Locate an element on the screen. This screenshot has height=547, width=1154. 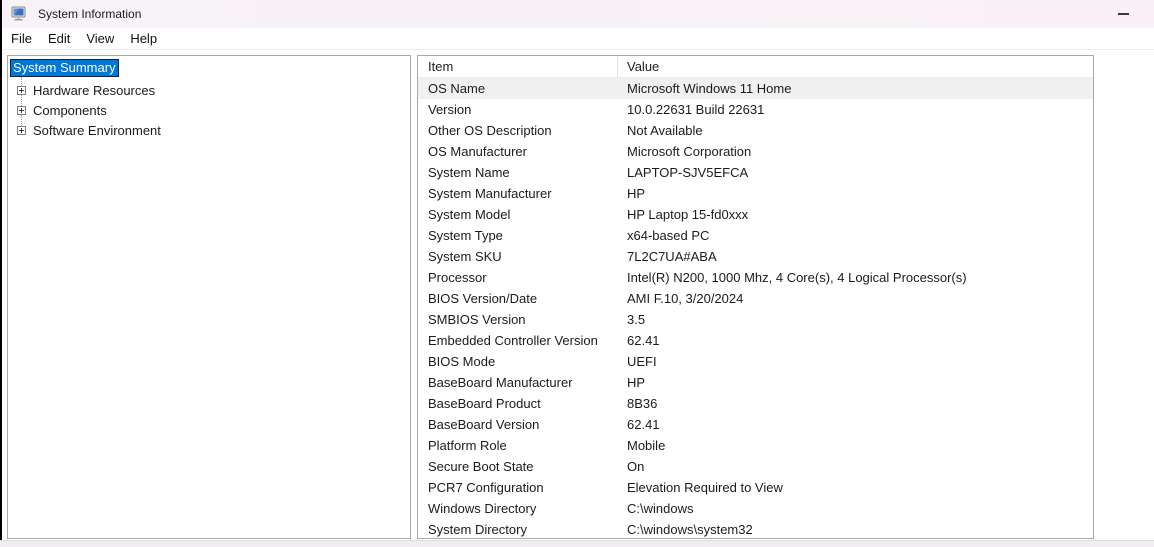
row-item-cell: System Name is located at coordinates (469, 172).